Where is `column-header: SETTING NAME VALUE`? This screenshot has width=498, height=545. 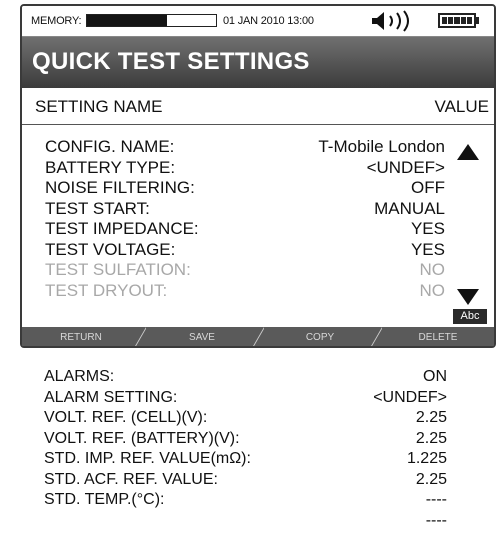 column-header: SETTING NAME VALUE is located at coordinates (258, 106).